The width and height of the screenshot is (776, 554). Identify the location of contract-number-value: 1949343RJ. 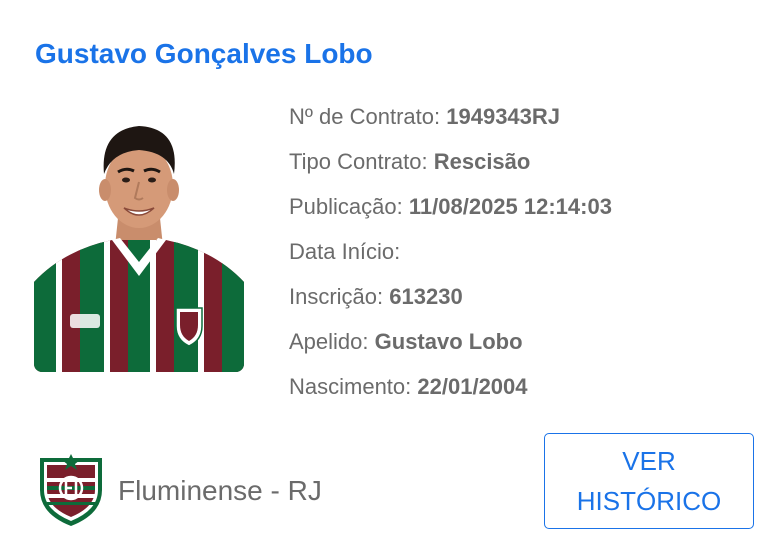
(503, 116).